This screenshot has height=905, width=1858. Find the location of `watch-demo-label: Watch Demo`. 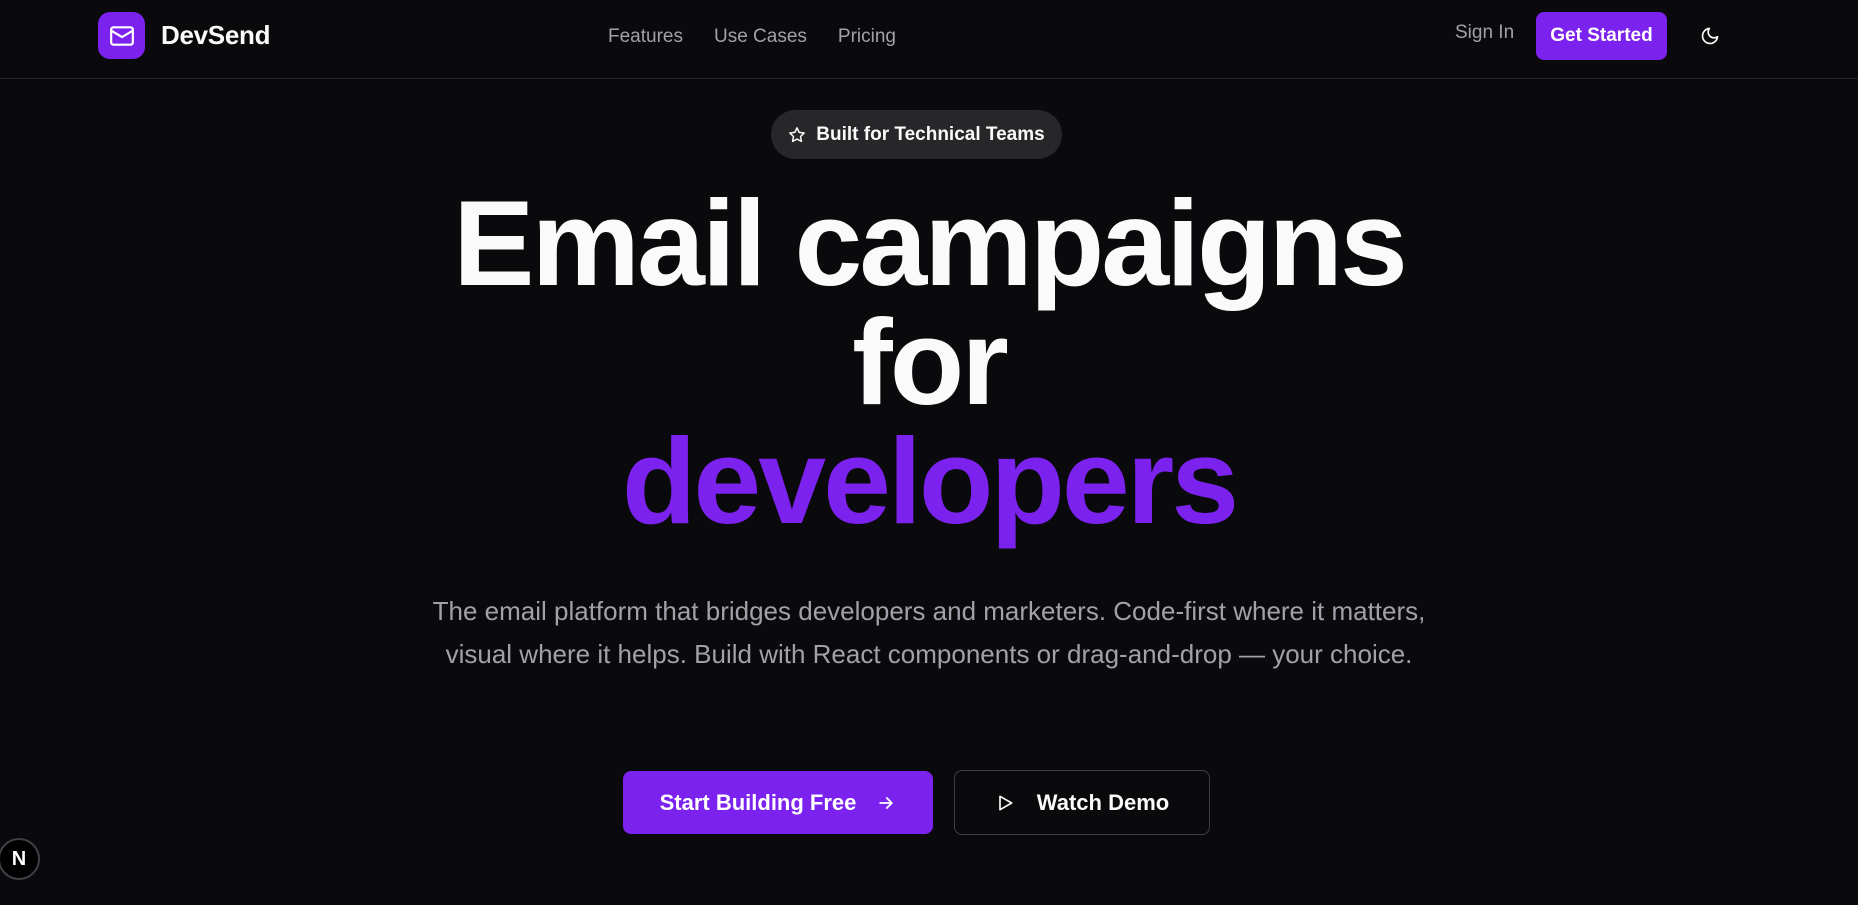

watch-demo-label: Watch Demo is located at coordinates (1103, 802).